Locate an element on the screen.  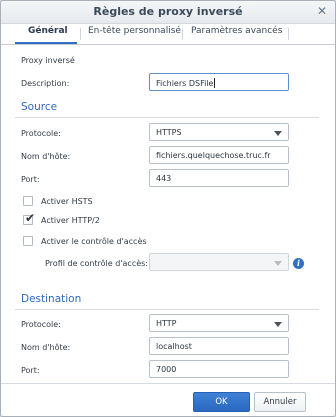
source-protocol-value: HTTPS is located at coordinates (169, 132).